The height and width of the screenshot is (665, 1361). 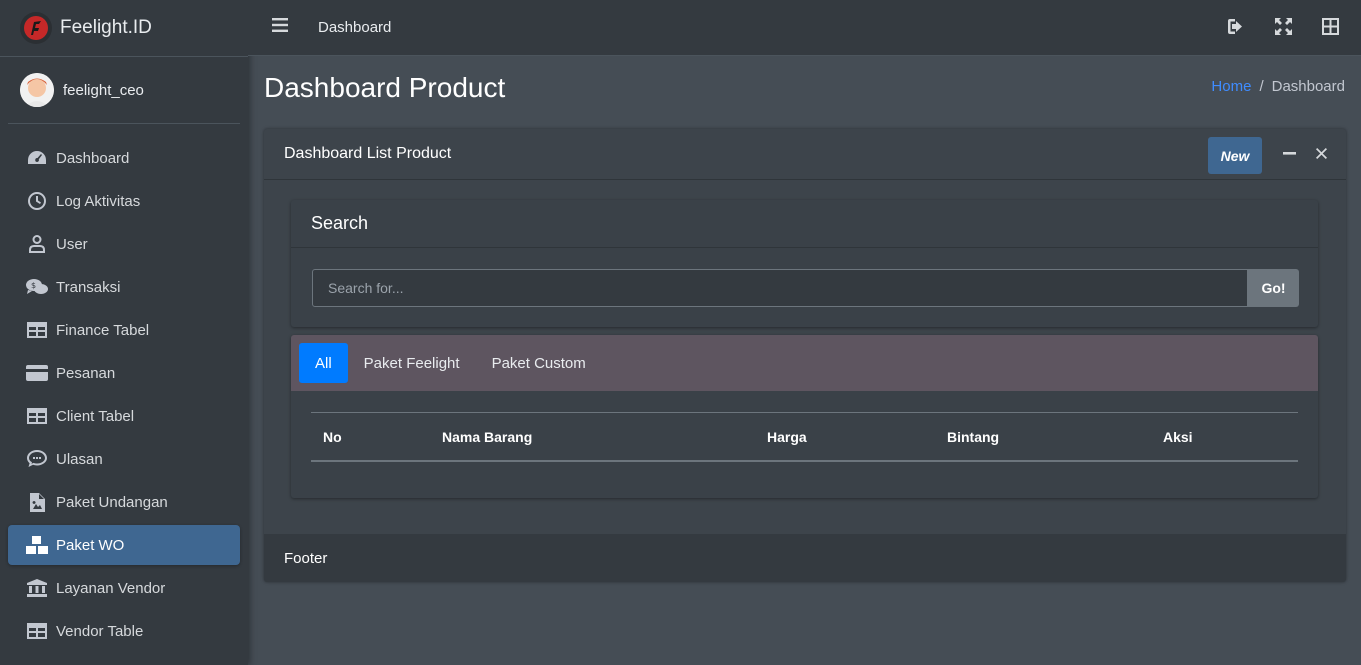 What do you see at coordinates (37, 287) in the screenshot?
I see `comments-dollar-icon: $` at bounding box center [37, 287].